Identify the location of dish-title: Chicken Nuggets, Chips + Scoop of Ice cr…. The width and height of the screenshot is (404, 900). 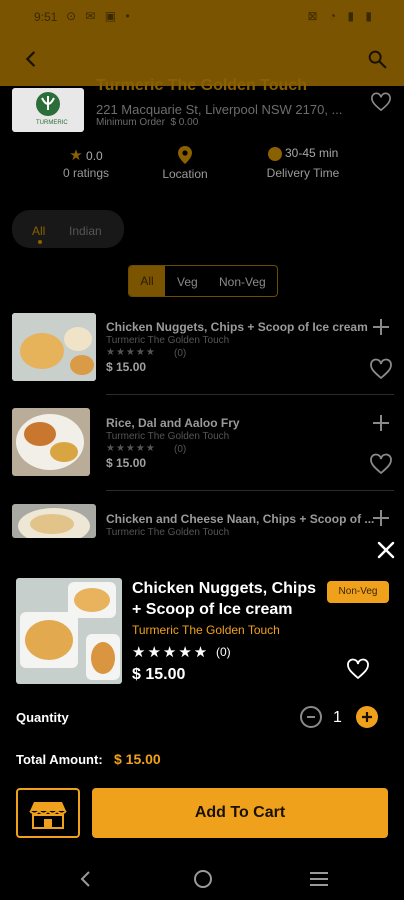
(237, 327).